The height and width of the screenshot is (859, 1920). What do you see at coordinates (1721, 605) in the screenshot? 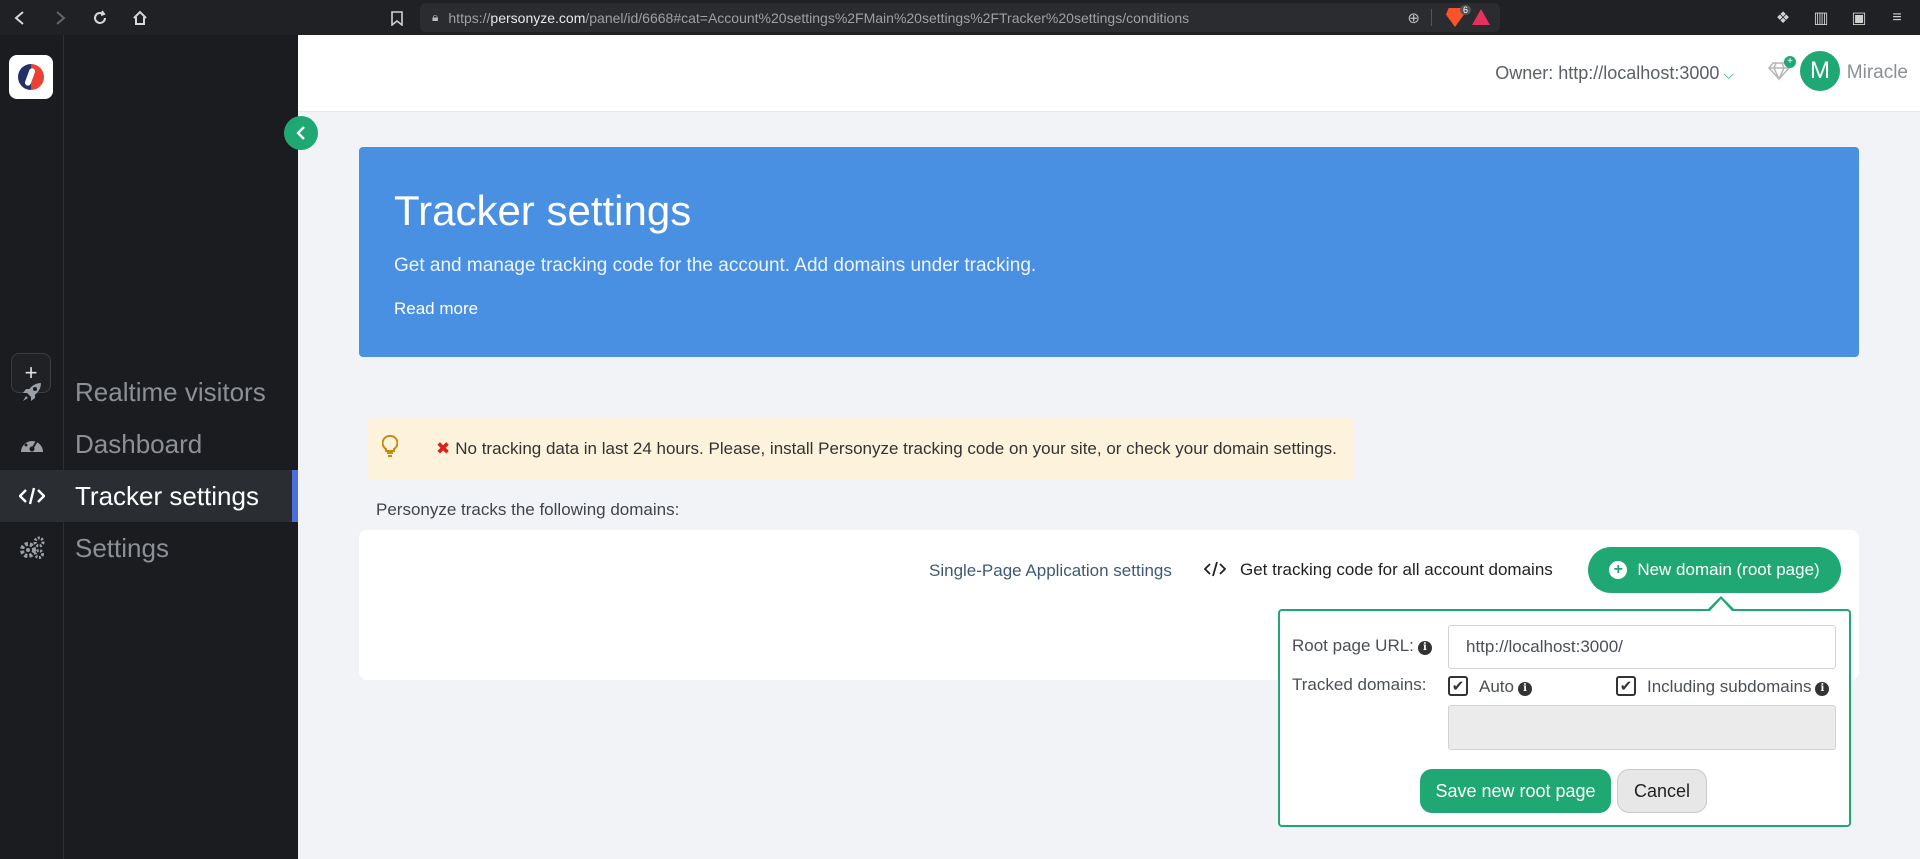
I see `popover-arrow-inner` at bounding box center [1721, 605].